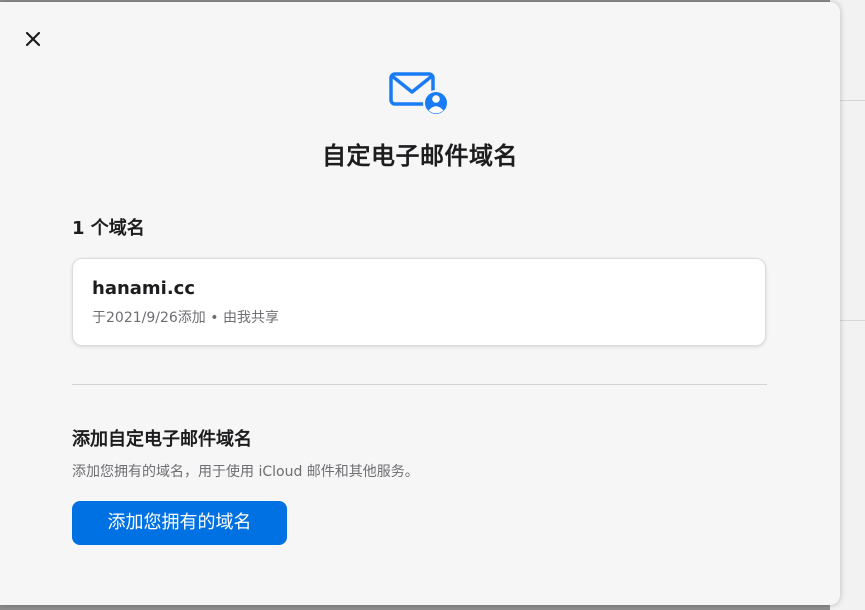  What do you see at coordinates (185, 318) in the screenshot?
I see `domain-meta: 于2021/9/26添加 • 由我共享` at bounding box center [185, 318].